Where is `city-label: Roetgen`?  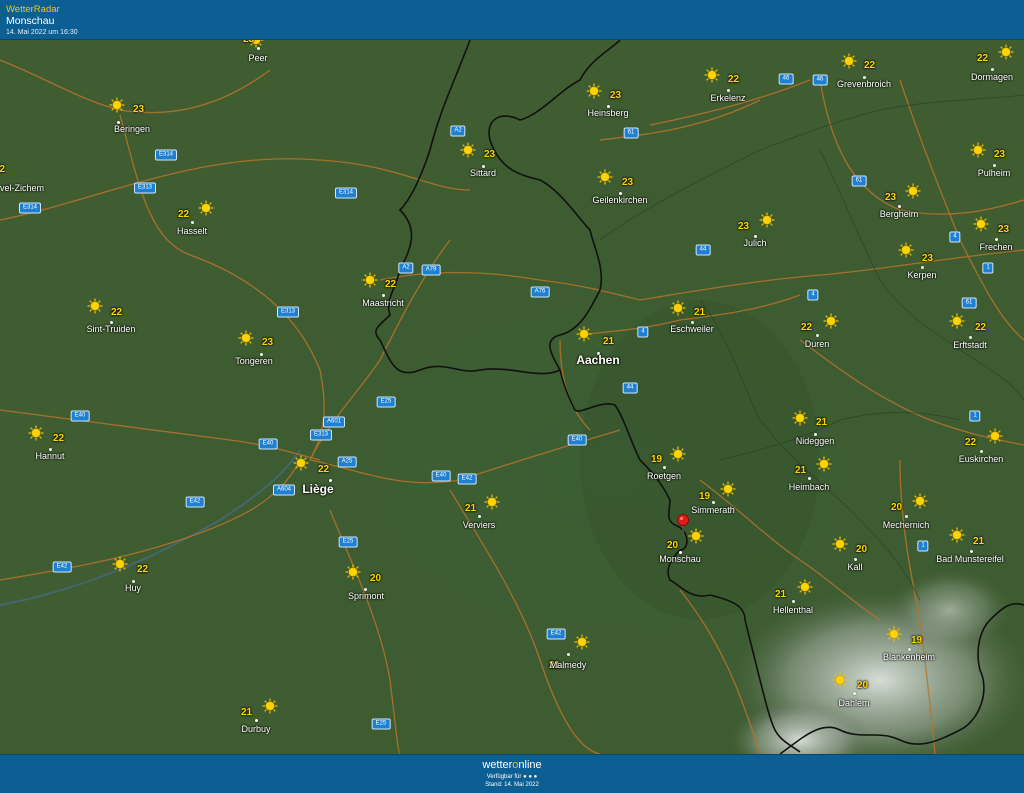
city-label: Roetgen is located at coordinates (664, 476).